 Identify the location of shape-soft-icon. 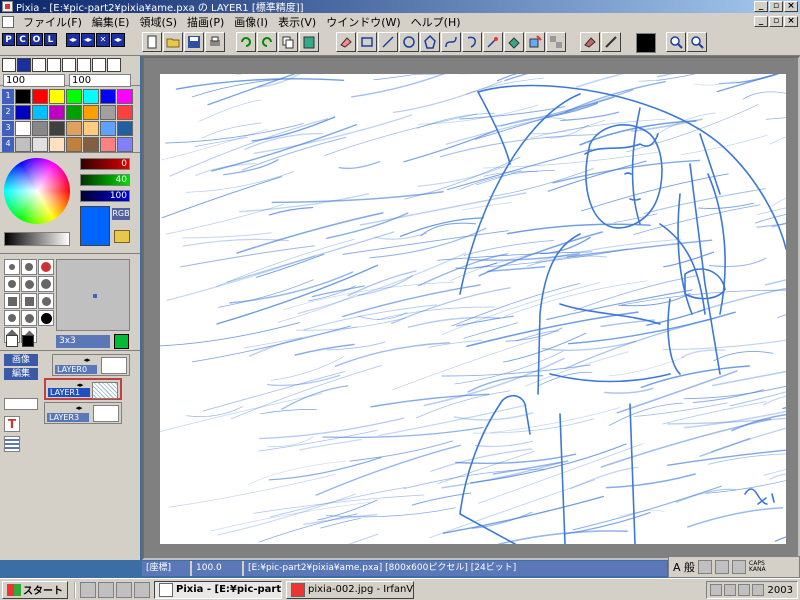
(12, 284).